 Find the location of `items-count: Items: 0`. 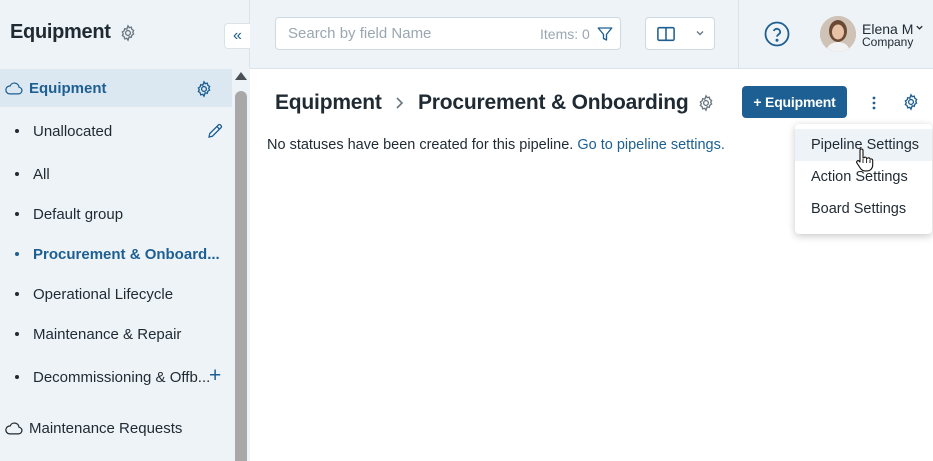

items-count: Items: 0 is located at coordinates (565, 34).